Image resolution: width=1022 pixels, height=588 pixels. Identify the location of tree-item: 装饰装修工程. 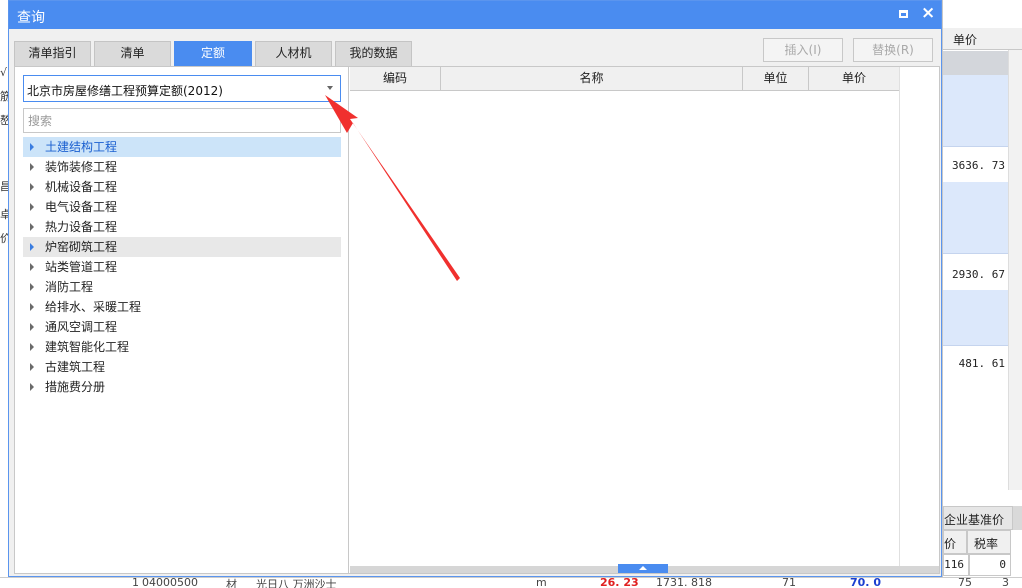
(182, 167).